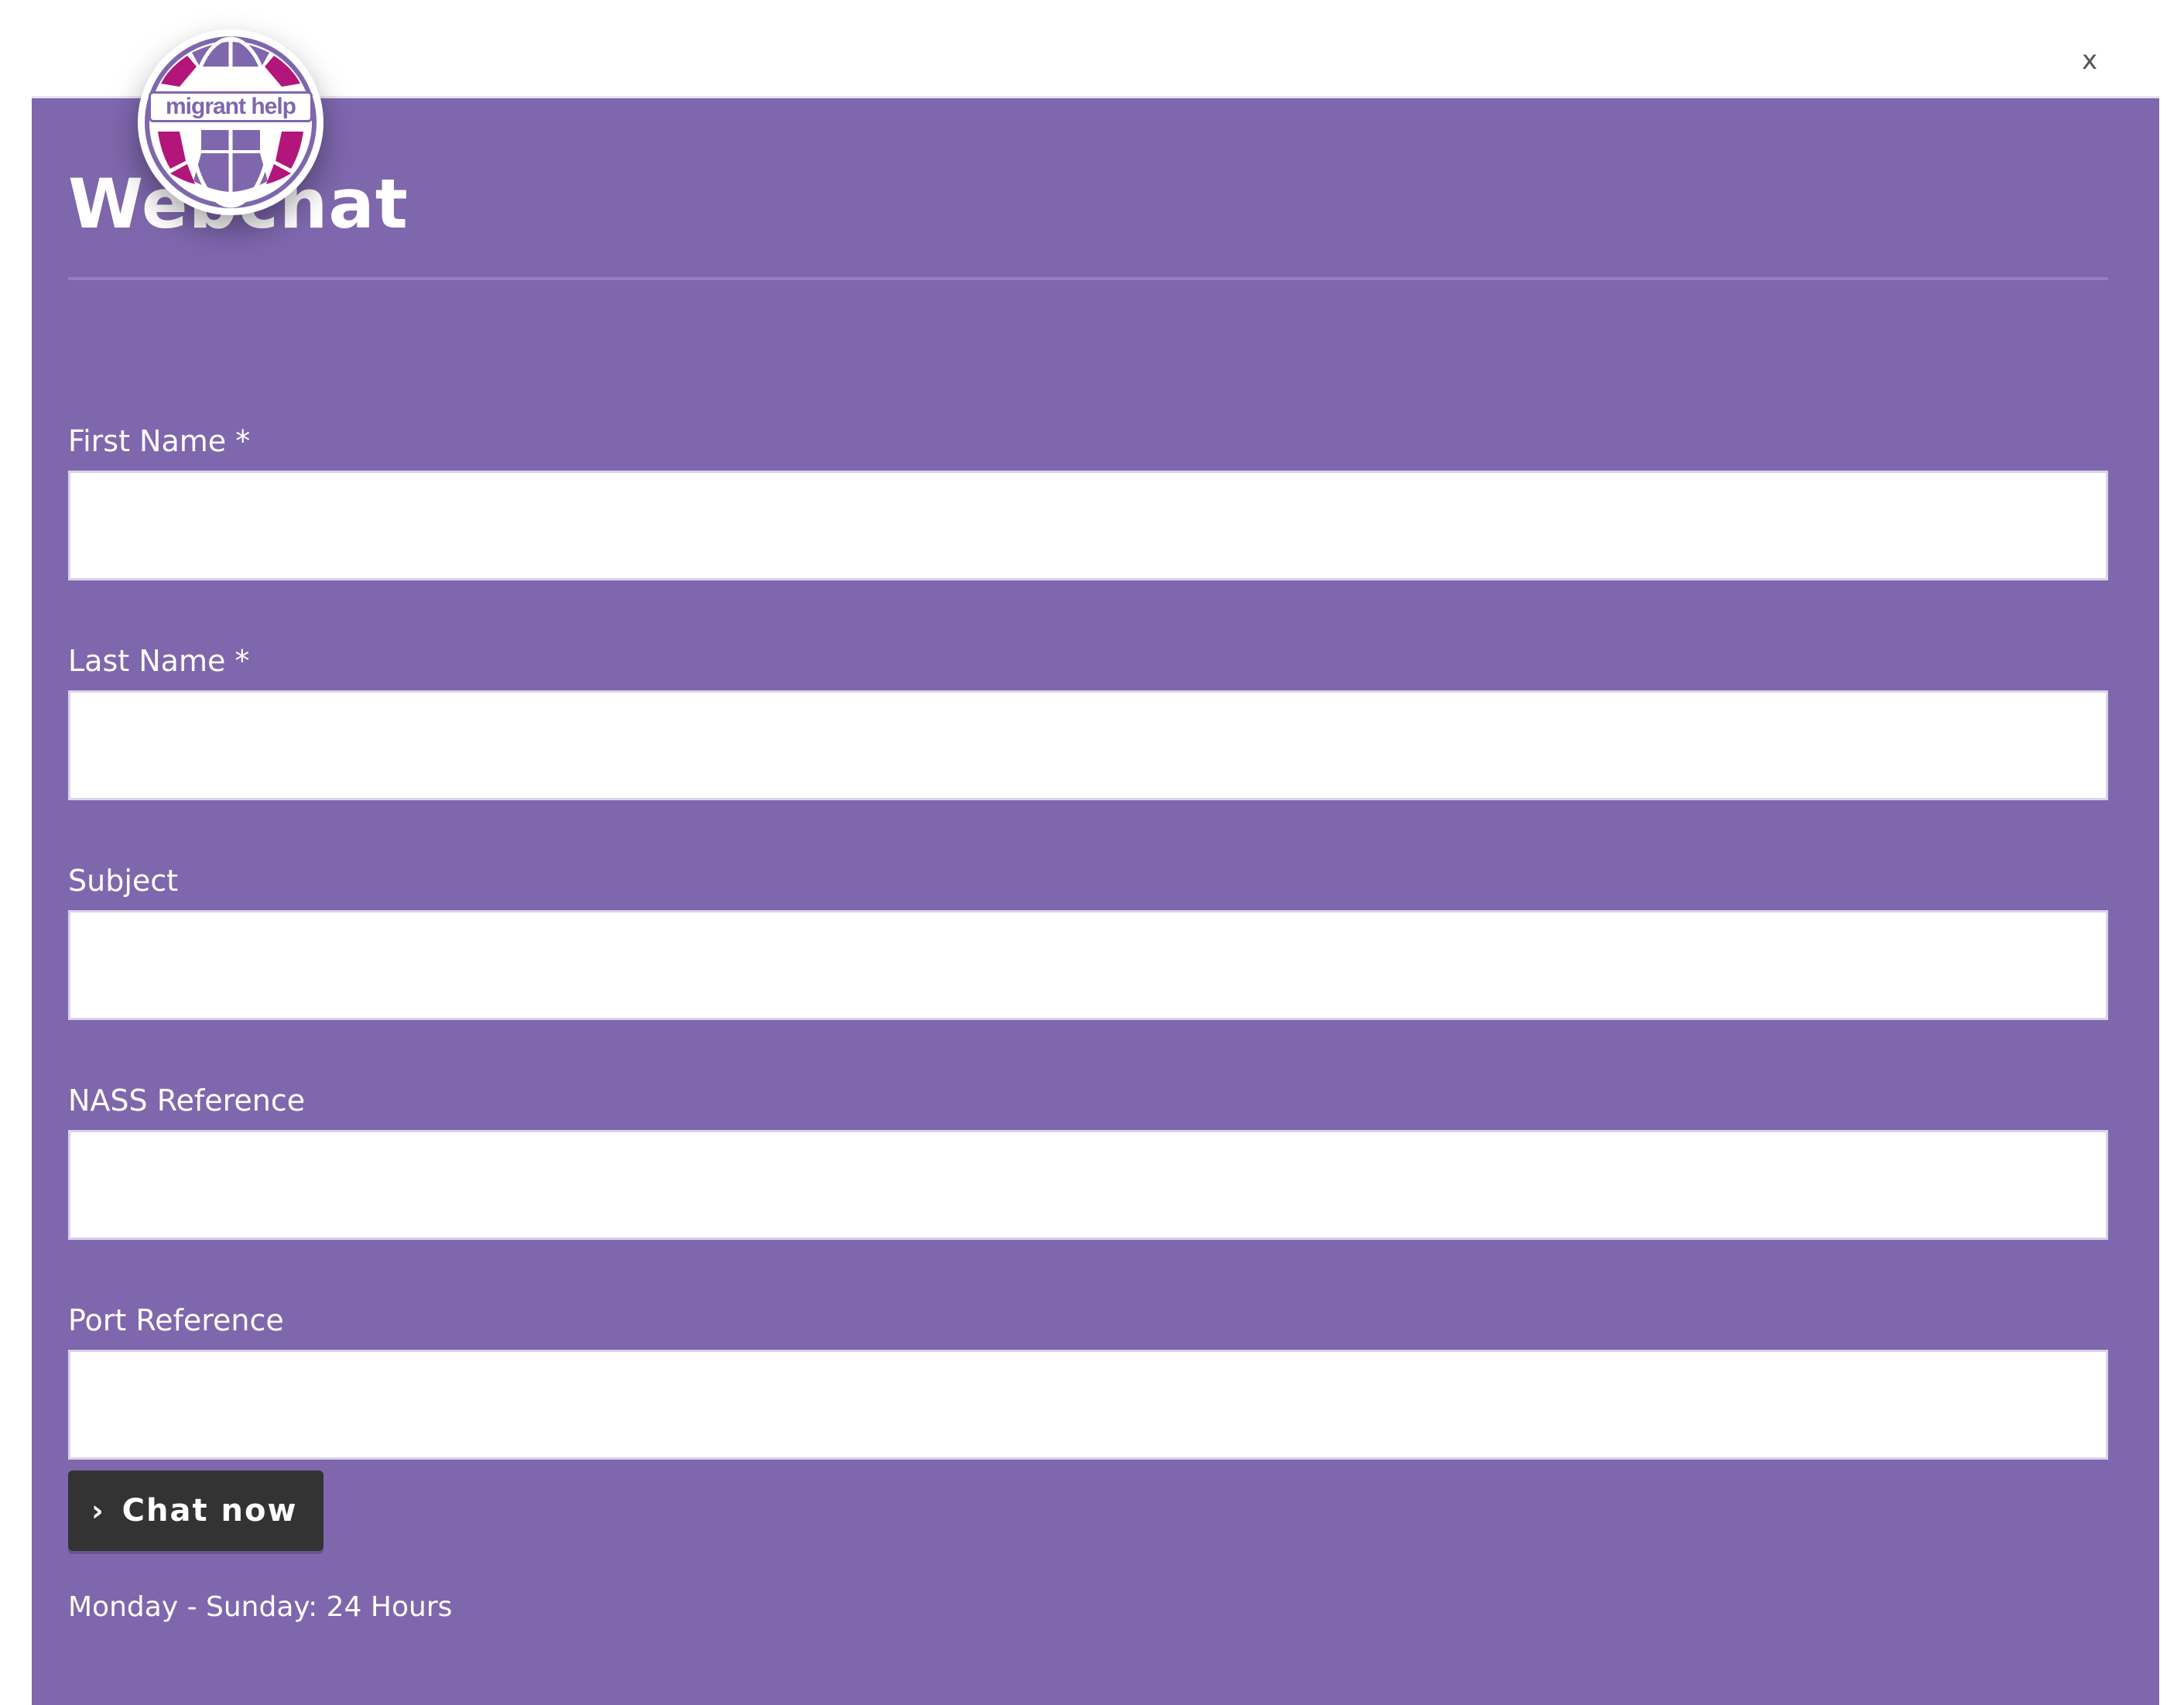 This screenshot has height=1705, width=2184. What do you see at coordinates (210, 1511) in the screenshot?
I see `chat-now-label: Chat now` at bounding box center [210, 1511].